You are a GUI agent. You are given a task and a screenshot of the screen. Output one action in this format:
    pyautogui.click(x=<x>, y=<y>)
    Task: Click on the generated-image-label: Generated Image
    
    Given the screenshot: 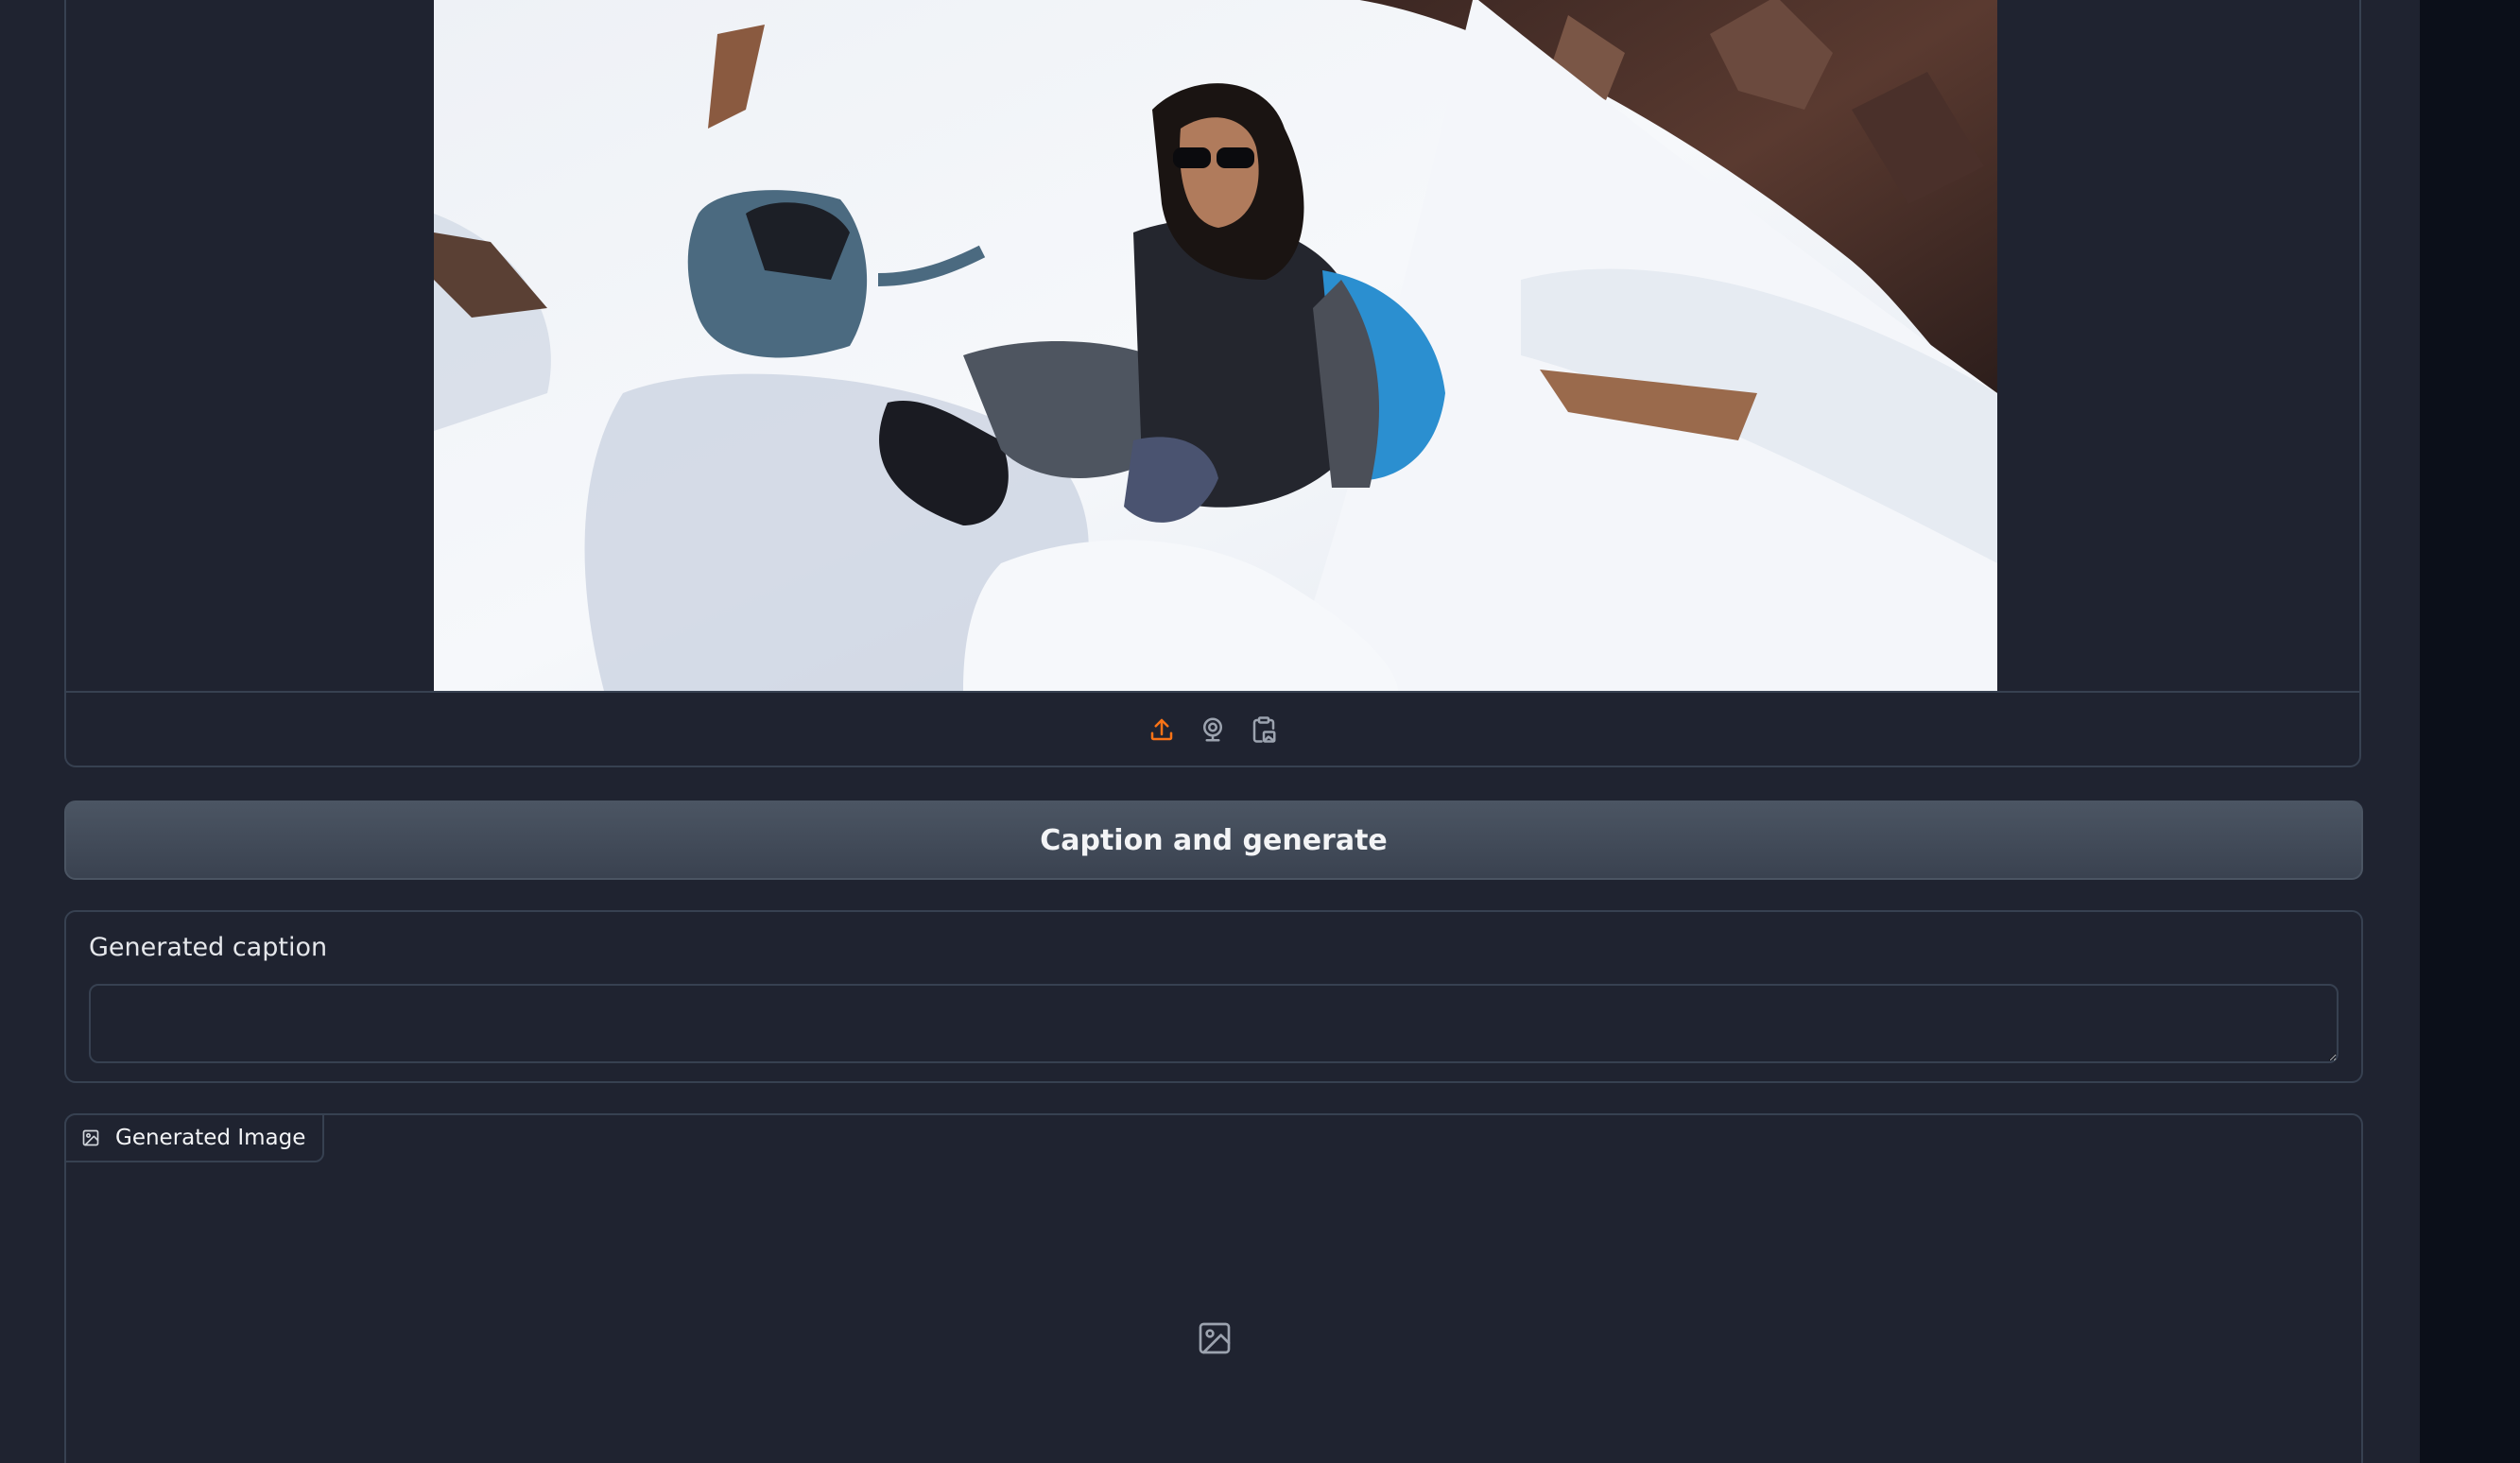 What is the action you would take?
    pyautogui.click(x=210, y=1138)
    